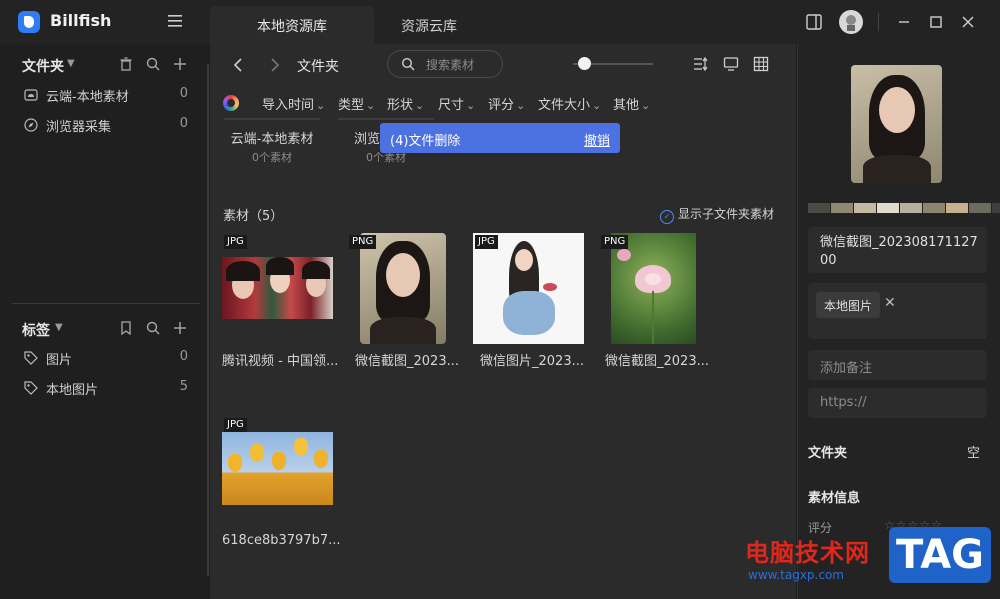 Image resolution: width=1000 pixels, height=599 pixels. I want to click on search-icon, so click(408, 64).